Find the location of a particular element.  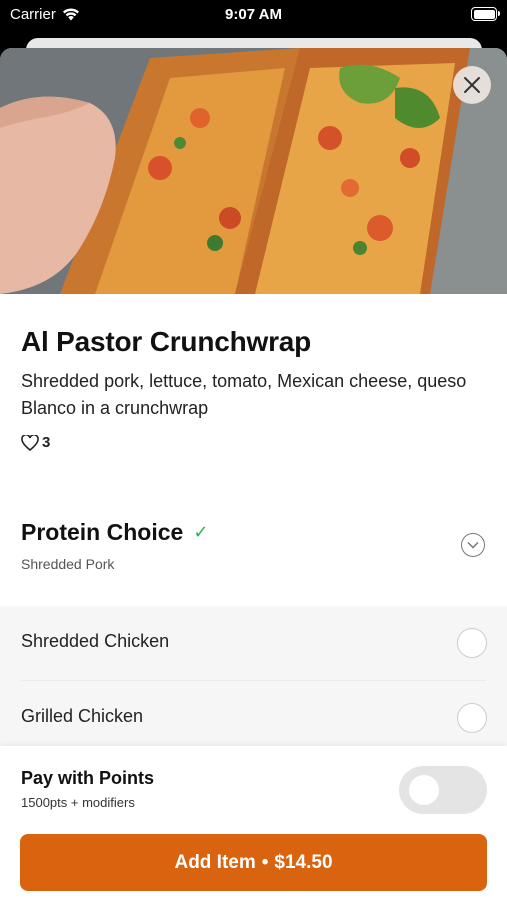

selected-option-summary: Shredded Pork is located at coordinates (68, 564).